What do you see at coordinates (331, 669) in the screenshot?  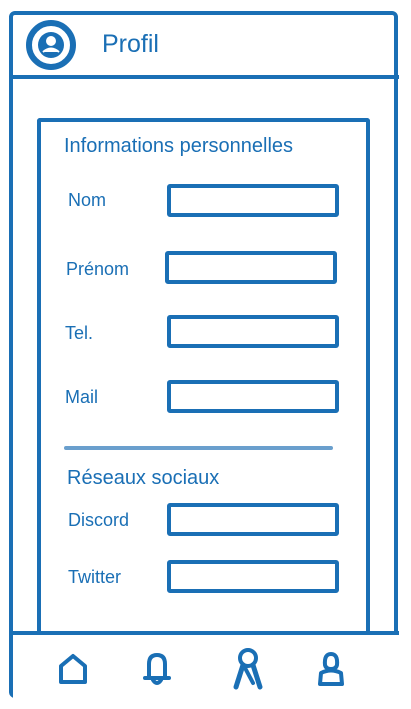 I see `user-icon` at bounding box center [331, 669].